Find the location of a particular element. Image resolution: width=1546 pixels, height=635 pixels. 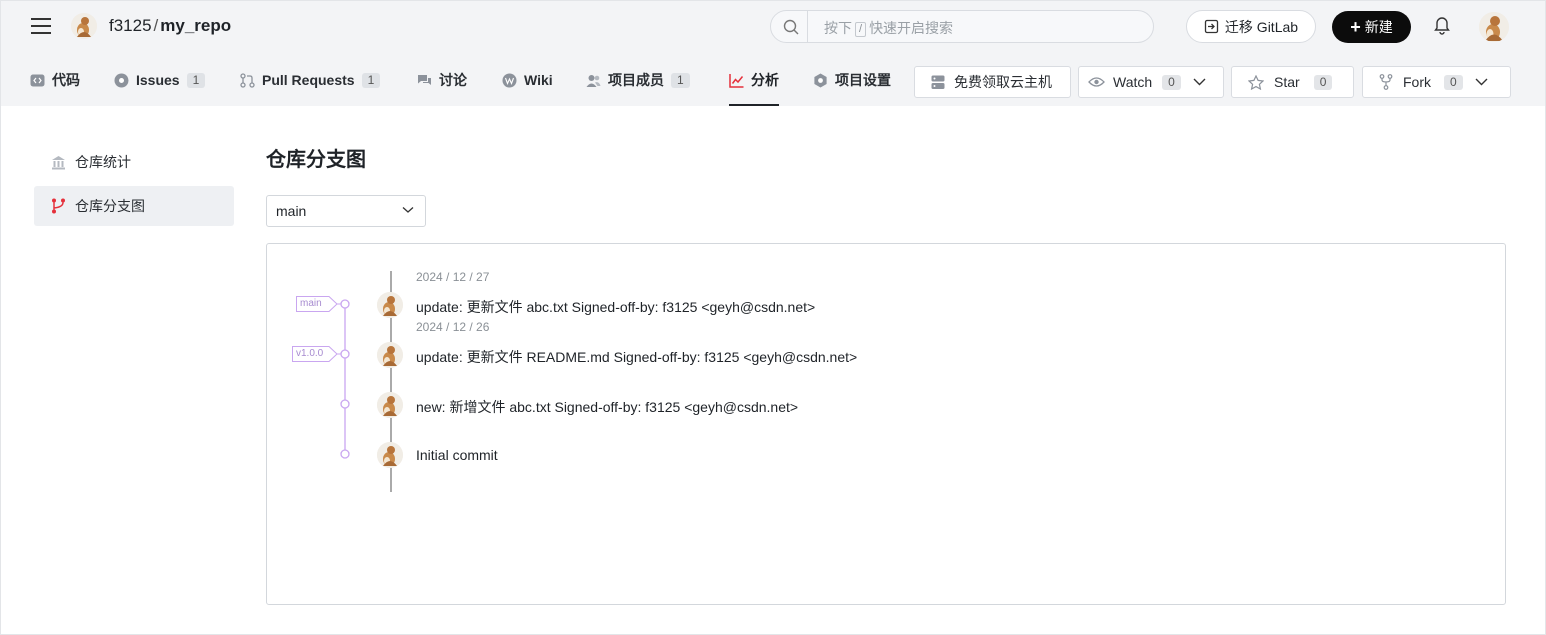

eye-icon is located at coordinates (1096, 82).